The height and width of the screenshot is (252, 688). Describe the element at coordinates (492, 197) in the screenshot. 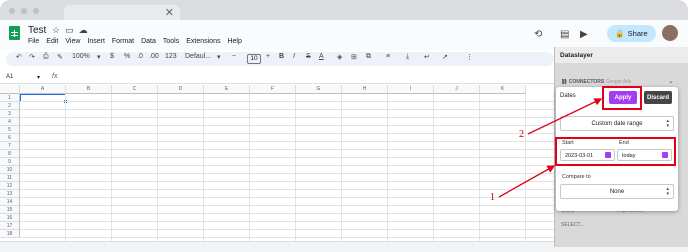

I see `annotation-label-1: 1` at that location.